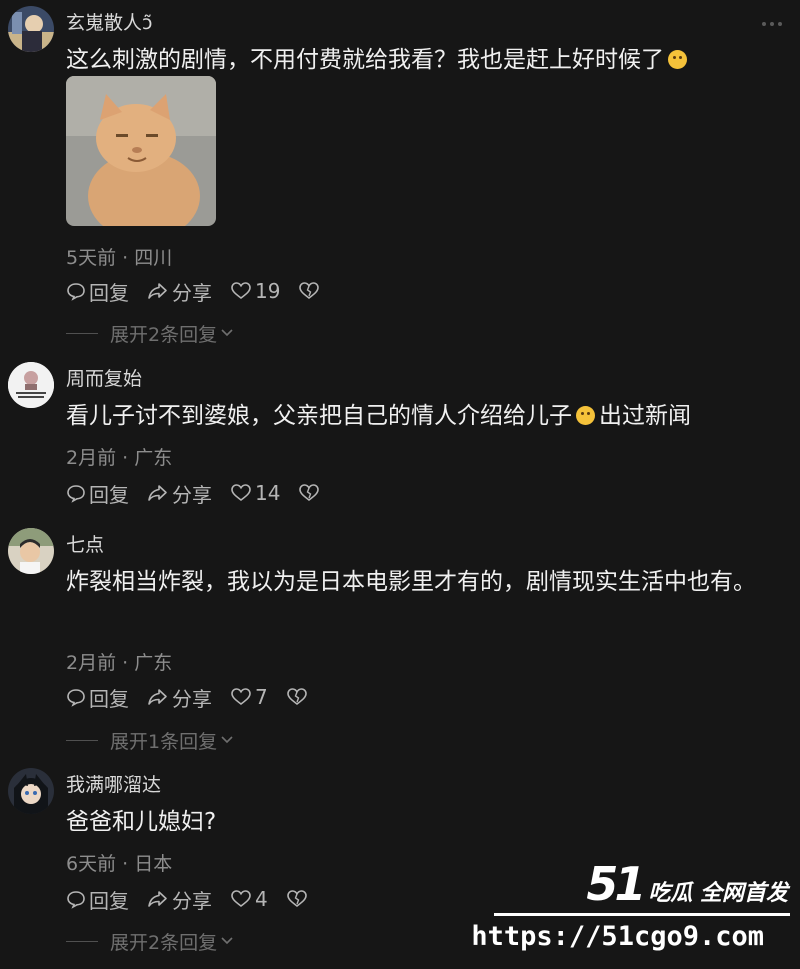 Image resolution: width=800 pixels, height=969 pixels. I want to click on comment-text-part: 这么刺激的剧情，不用付费就给我看？我也是赶上好时候了, so click(365, 60).